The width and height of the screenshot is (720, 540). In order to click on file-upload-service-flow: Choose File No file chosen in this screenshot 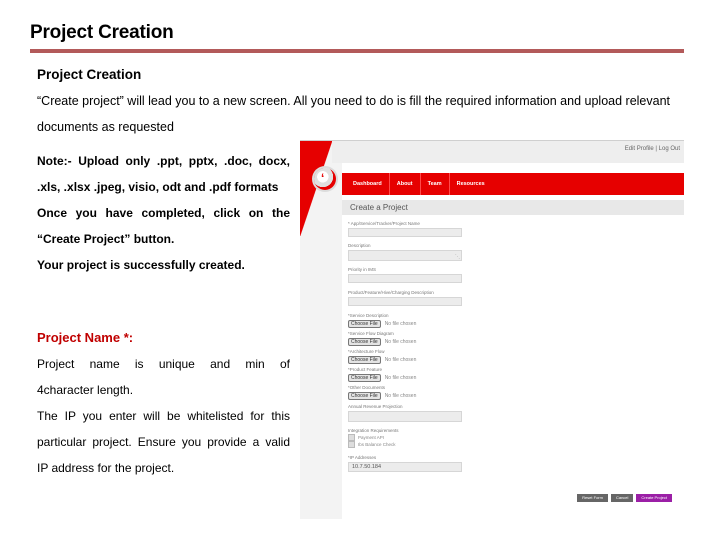, I will do `click(382, 342)`.